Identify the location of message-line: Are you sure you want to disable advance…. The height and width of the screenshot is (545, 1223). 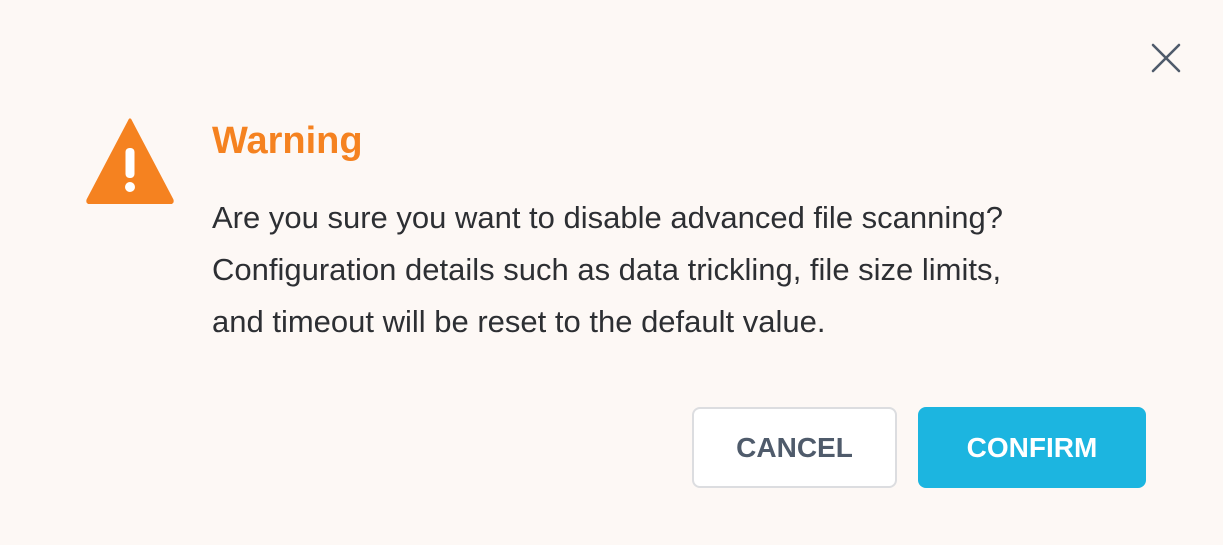
(607, 217).